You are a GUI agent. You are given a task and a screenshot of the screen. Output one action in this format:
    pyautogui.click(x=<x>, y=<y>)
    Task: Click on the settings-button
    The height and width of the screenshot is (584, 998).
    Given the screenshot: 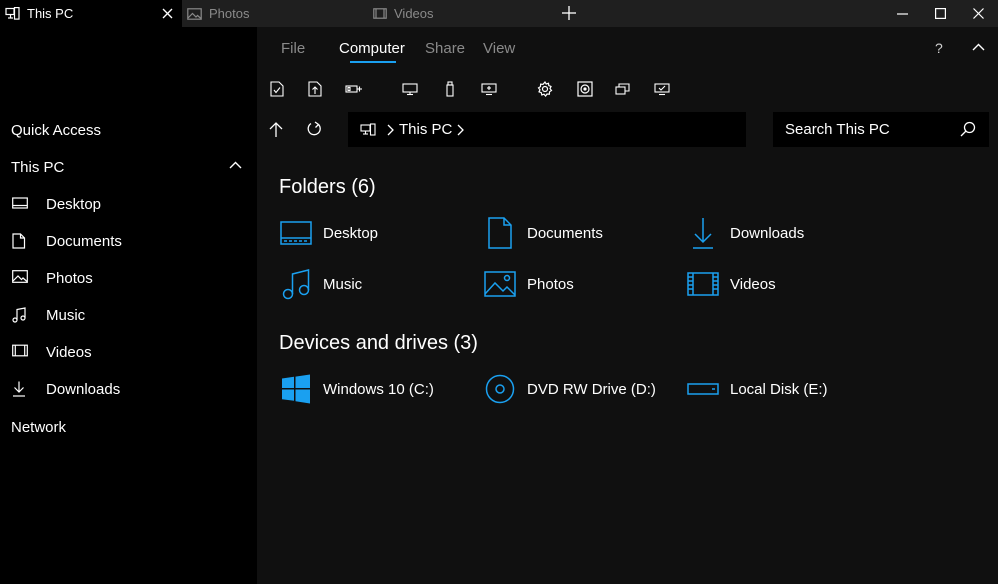 What is the action you would take?
    pyautogui.click(x=545, y=89)
    